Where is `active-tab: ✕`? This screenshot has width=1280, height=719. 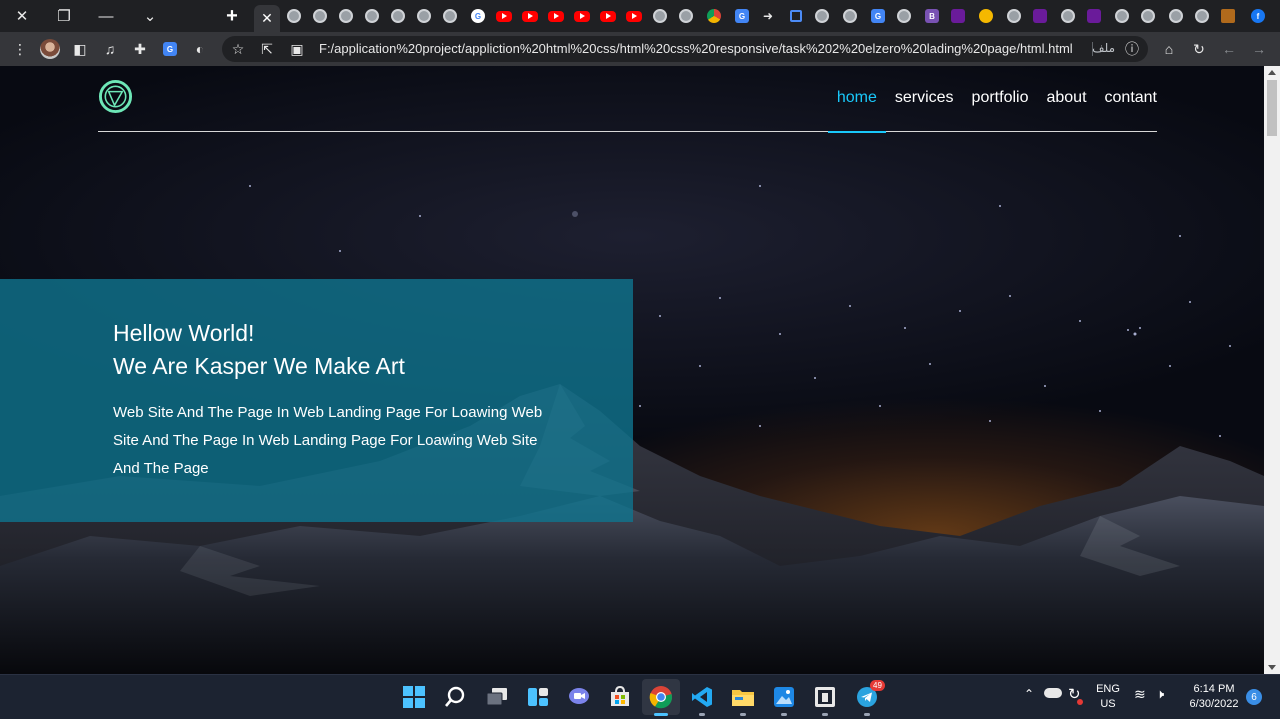
active-tab: ✕ is located at coordinates (267, 18).